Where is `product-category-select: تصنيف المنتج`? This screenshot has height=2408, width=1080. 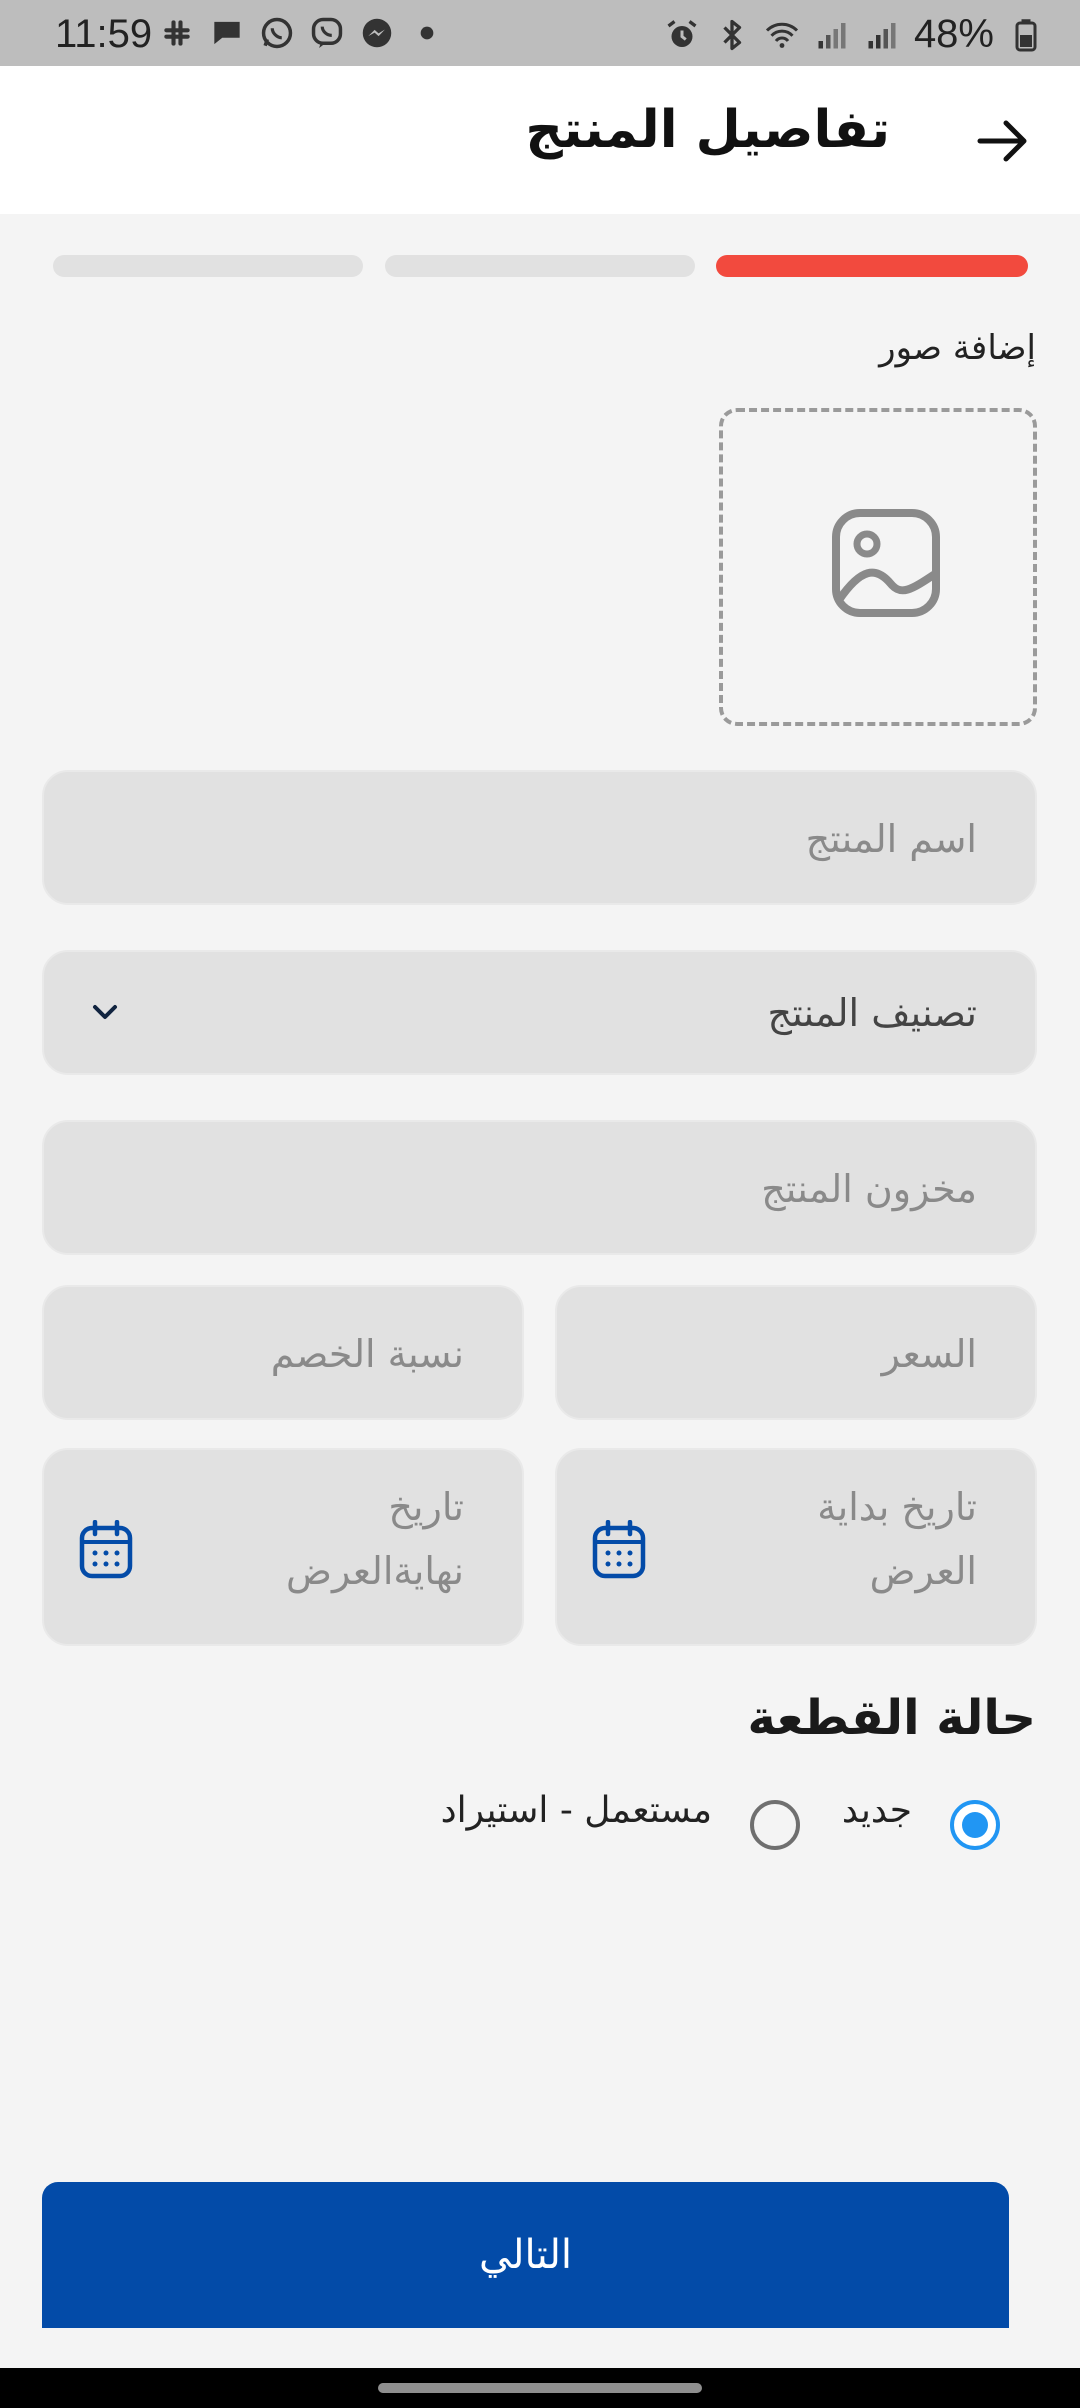
product-category-select: تصنيف المنتج is located at coordinates (539, 1012).